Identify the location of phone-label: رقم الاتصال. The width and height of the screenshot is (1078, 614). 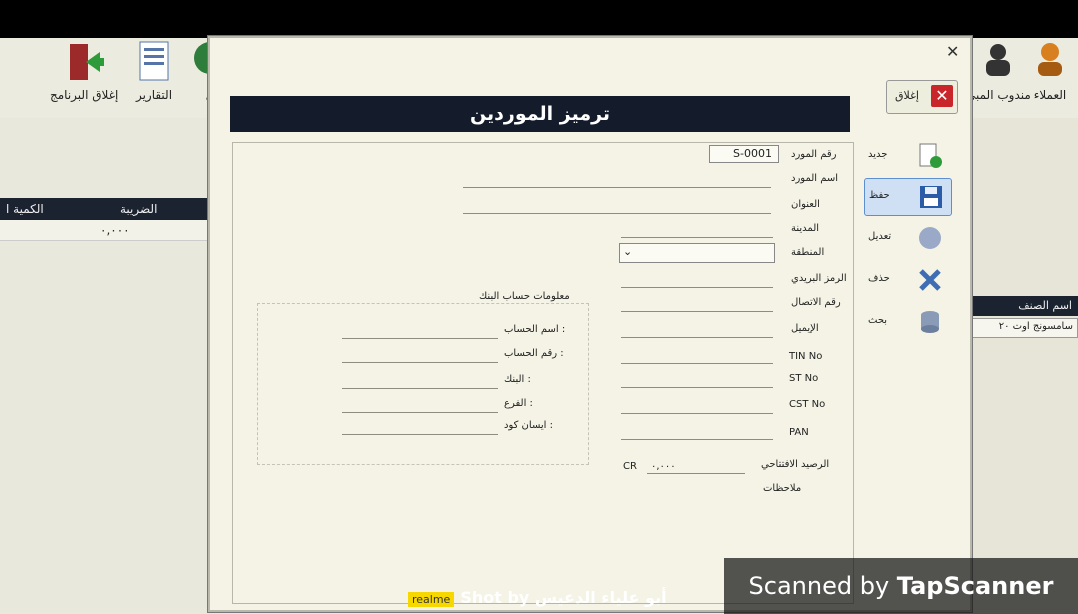
(816, 302).